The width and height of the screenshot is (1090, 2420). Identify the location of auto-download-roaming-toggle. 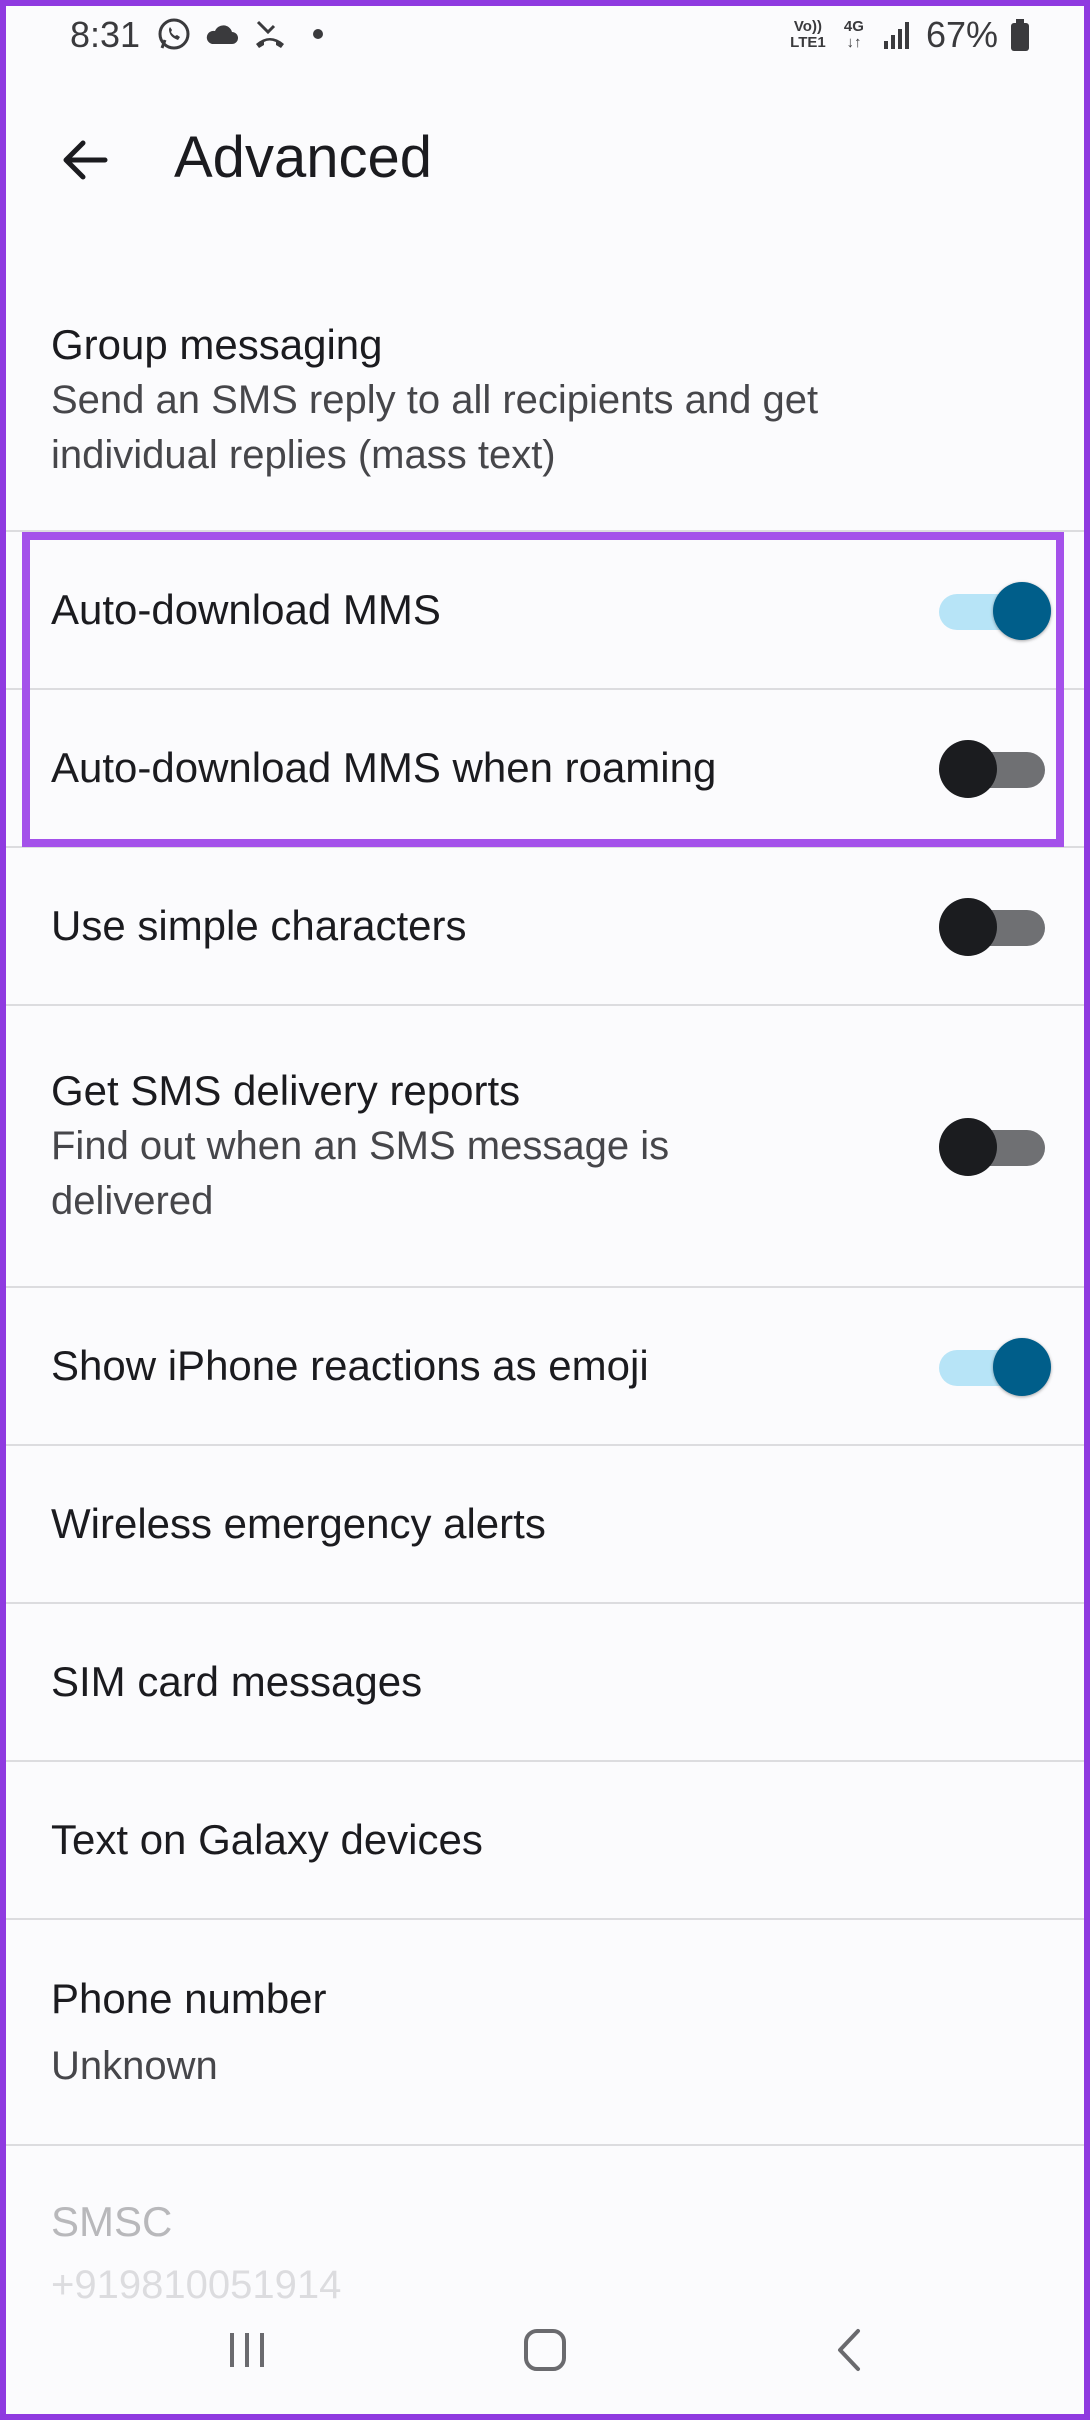
(992, 768).